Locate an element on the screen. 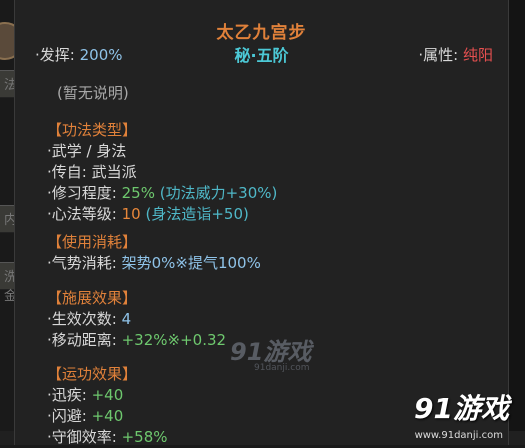  section-title: 【施展效果】 is located at coordinates (92, 298).